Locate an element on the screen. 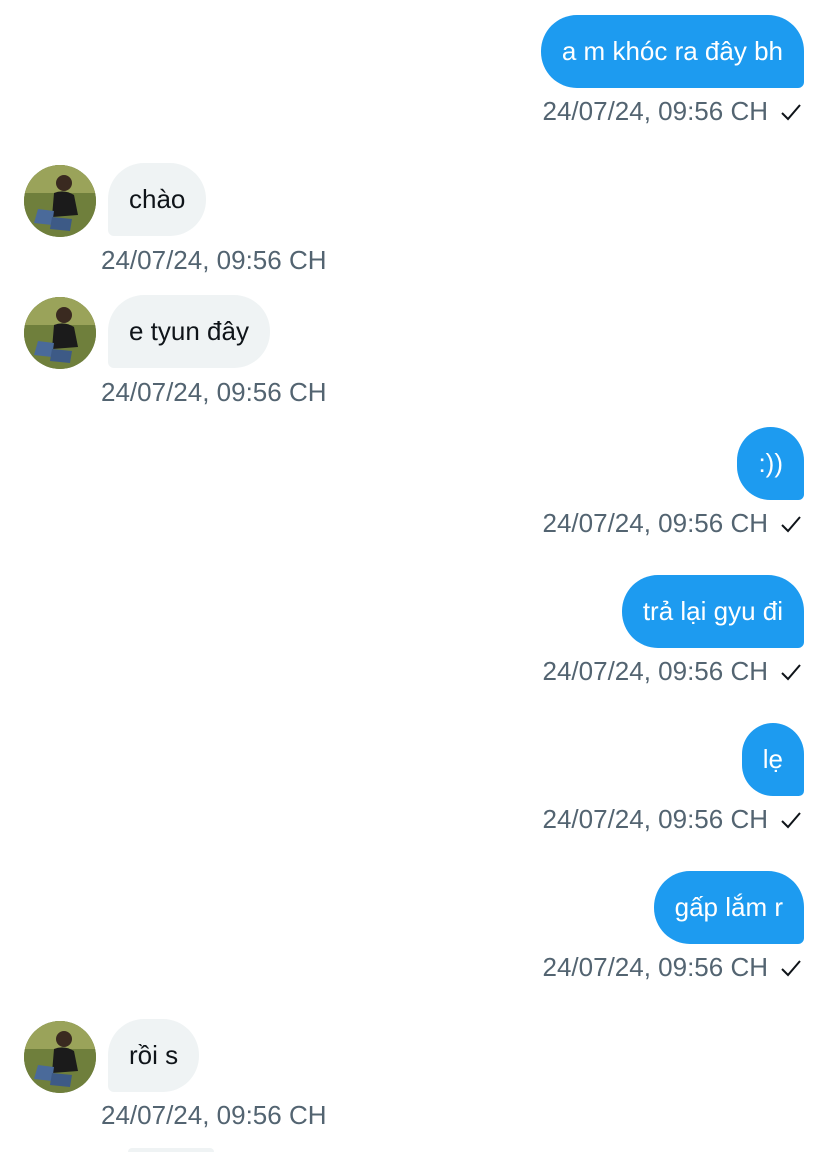  message-bubble-sent: lẹ is located at coordinates (772, 759).